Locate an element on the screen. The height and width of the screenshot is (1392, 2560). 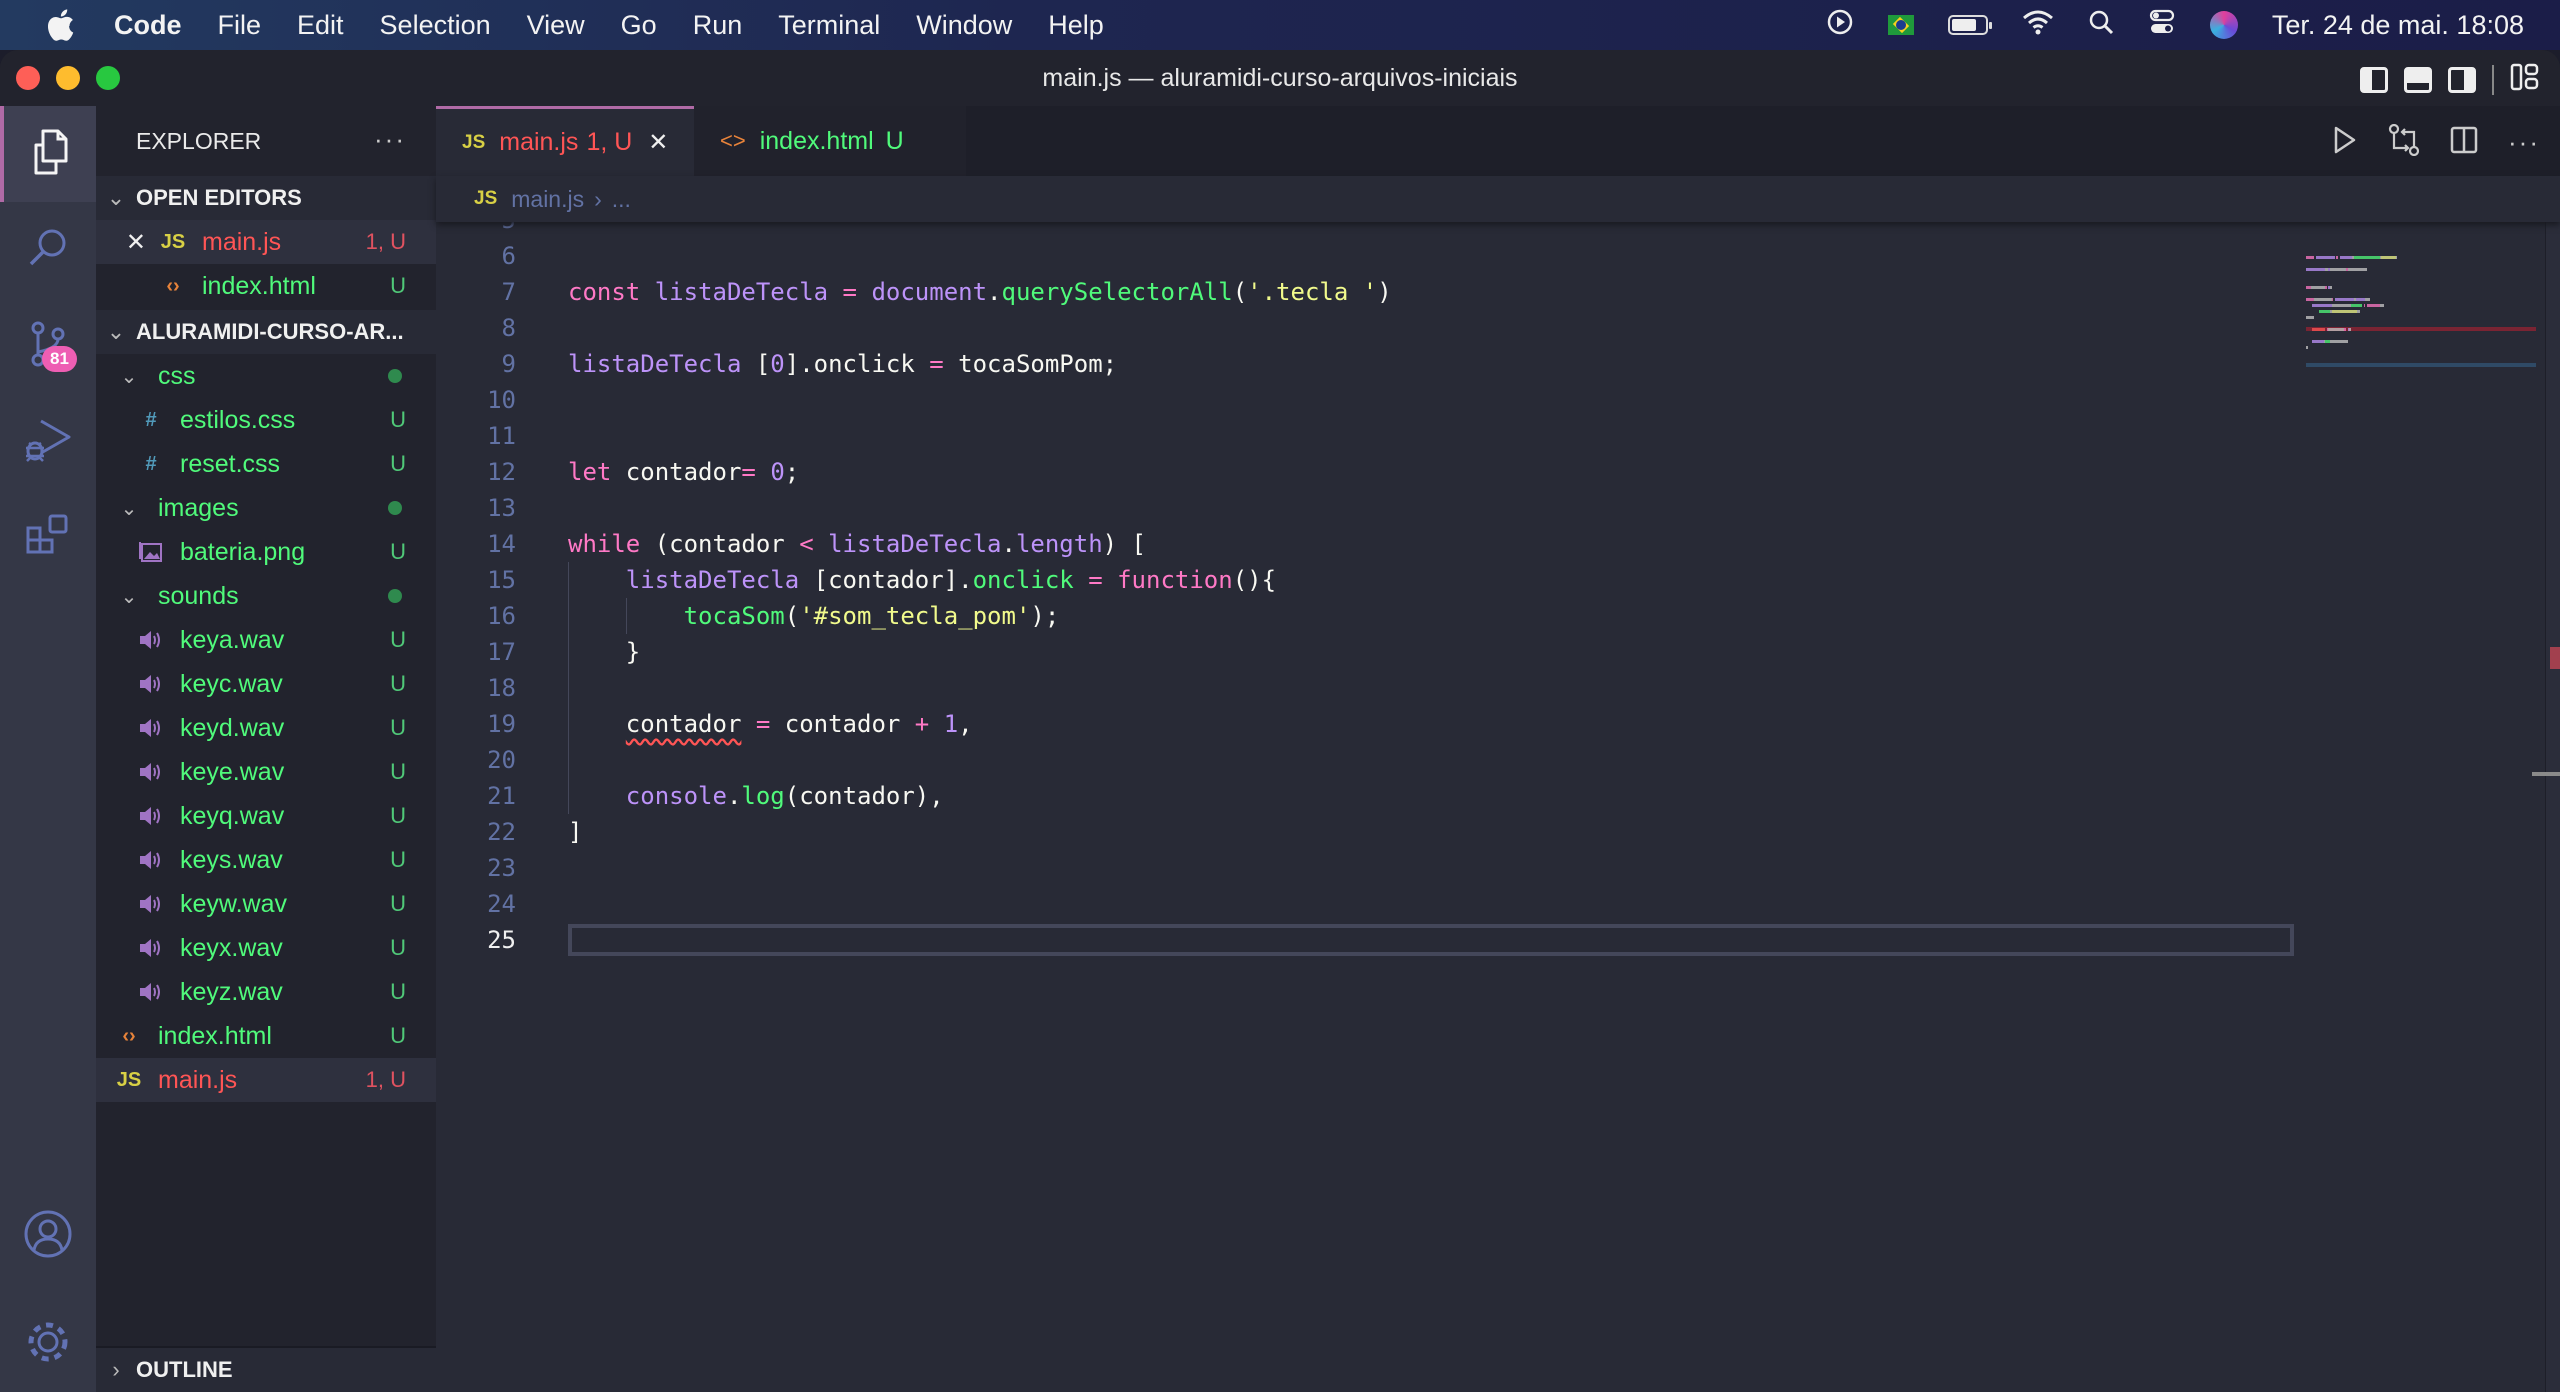
minimap is located at coordinates (2419, 807).